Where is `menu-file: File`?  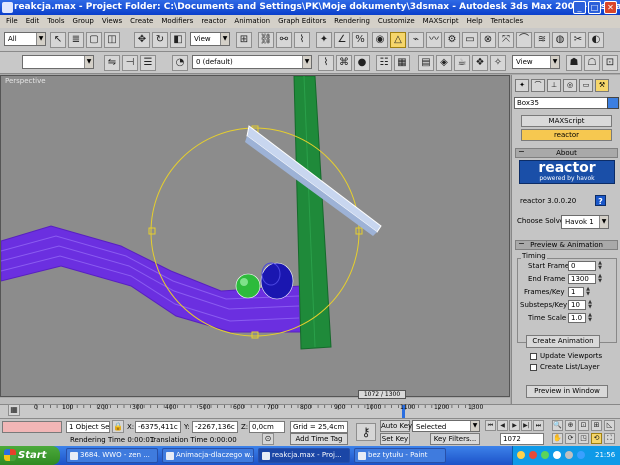
menu-file: File is located at coordinates (12, 21).